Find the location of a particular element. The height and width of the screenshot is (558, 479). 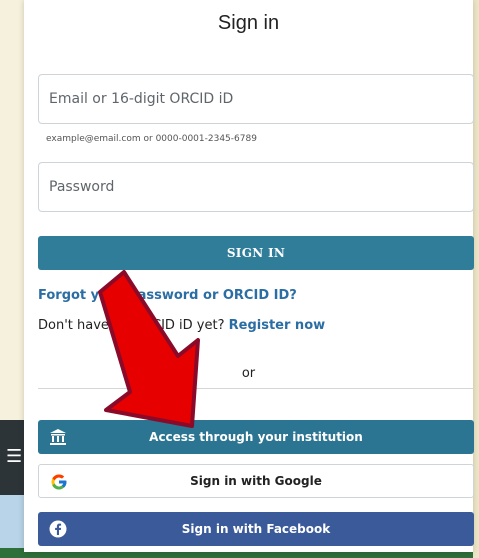

email-hint: example@email.com or 0000-0001-2345-6789 is located at coordinates (151, 139).